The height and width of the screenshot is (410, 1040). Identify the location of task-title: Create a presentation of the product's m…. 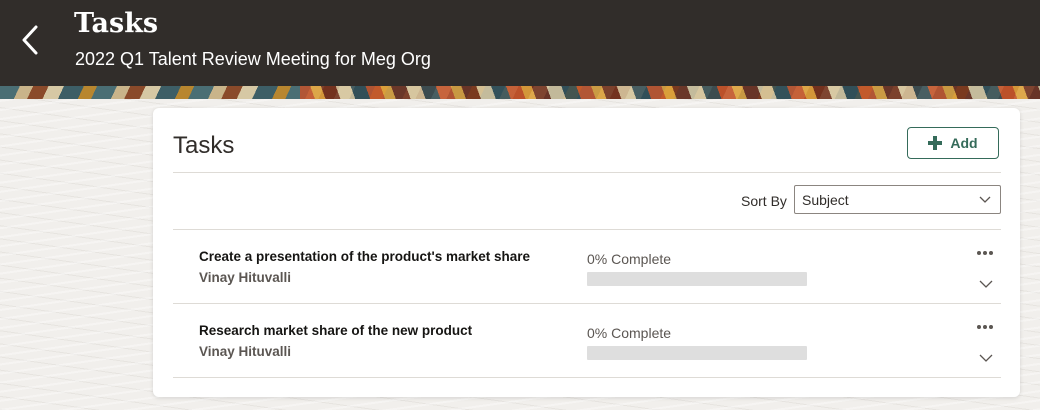
(364, 256).